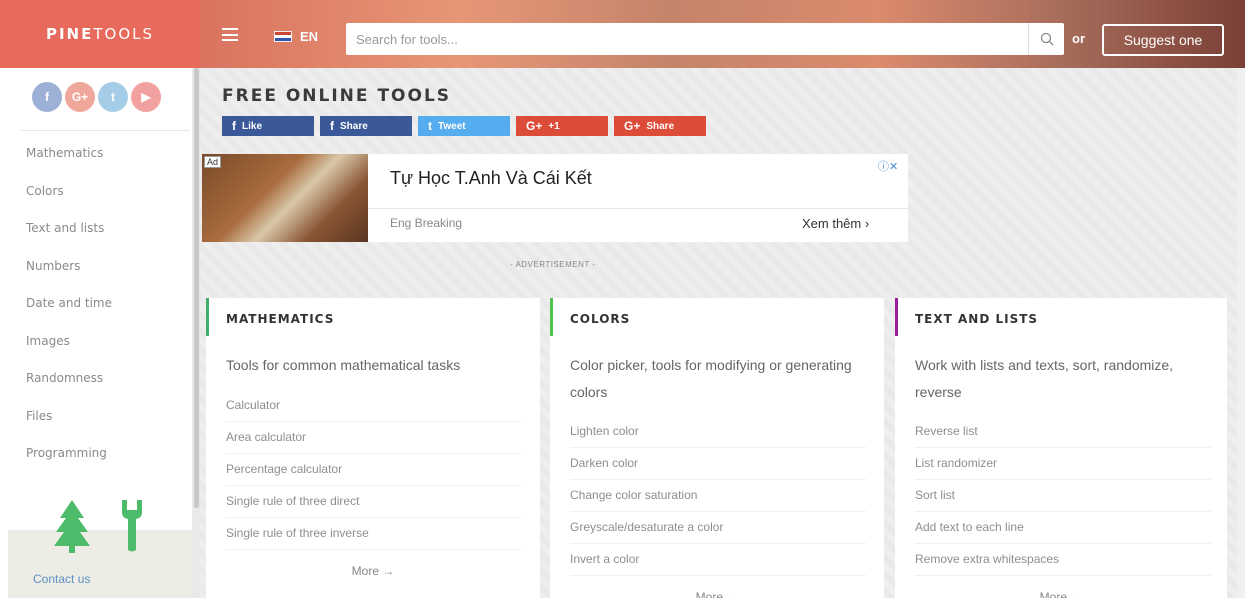 The image size is (1245, 598). Describe the element at coordinates (61, 579) in the screenshot. I see `contact-link: Contact us` at that location.